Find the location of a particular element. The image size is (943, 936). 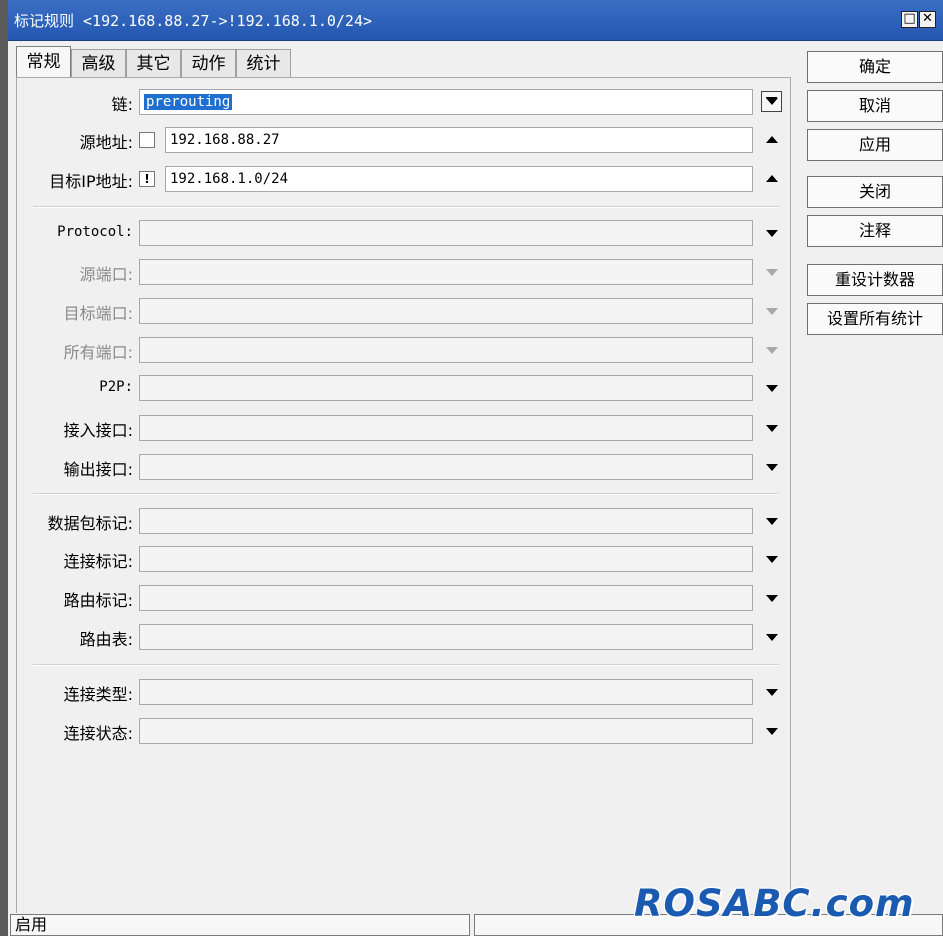

packet-mark-row: 数据包标记: is located at coordinates (404, 521).